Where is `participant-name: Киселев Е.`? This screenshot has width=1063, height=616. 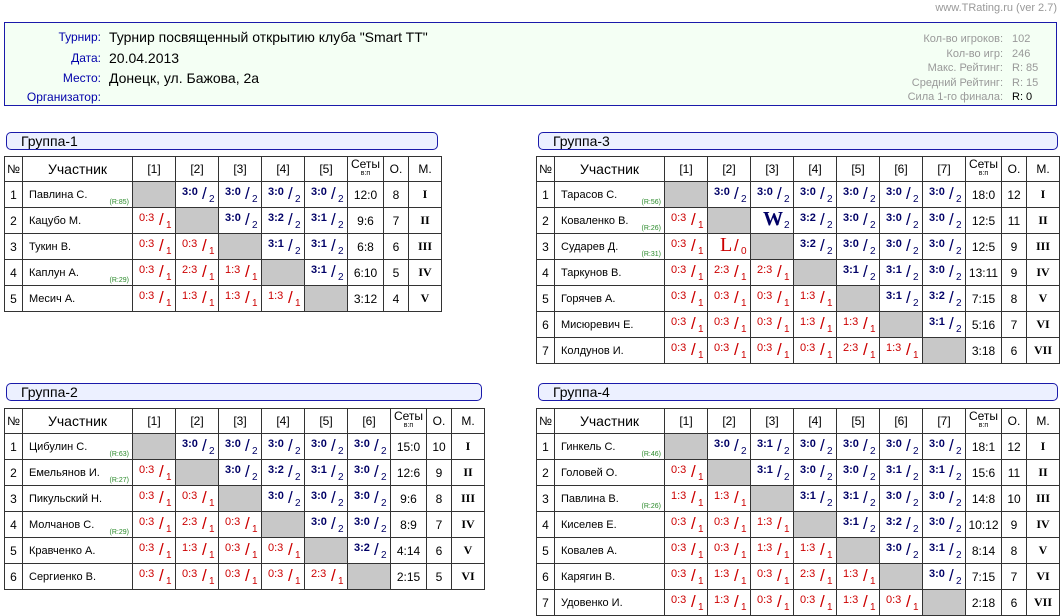
participant-name: Киселев Е. is located at coordinates (609, 524).